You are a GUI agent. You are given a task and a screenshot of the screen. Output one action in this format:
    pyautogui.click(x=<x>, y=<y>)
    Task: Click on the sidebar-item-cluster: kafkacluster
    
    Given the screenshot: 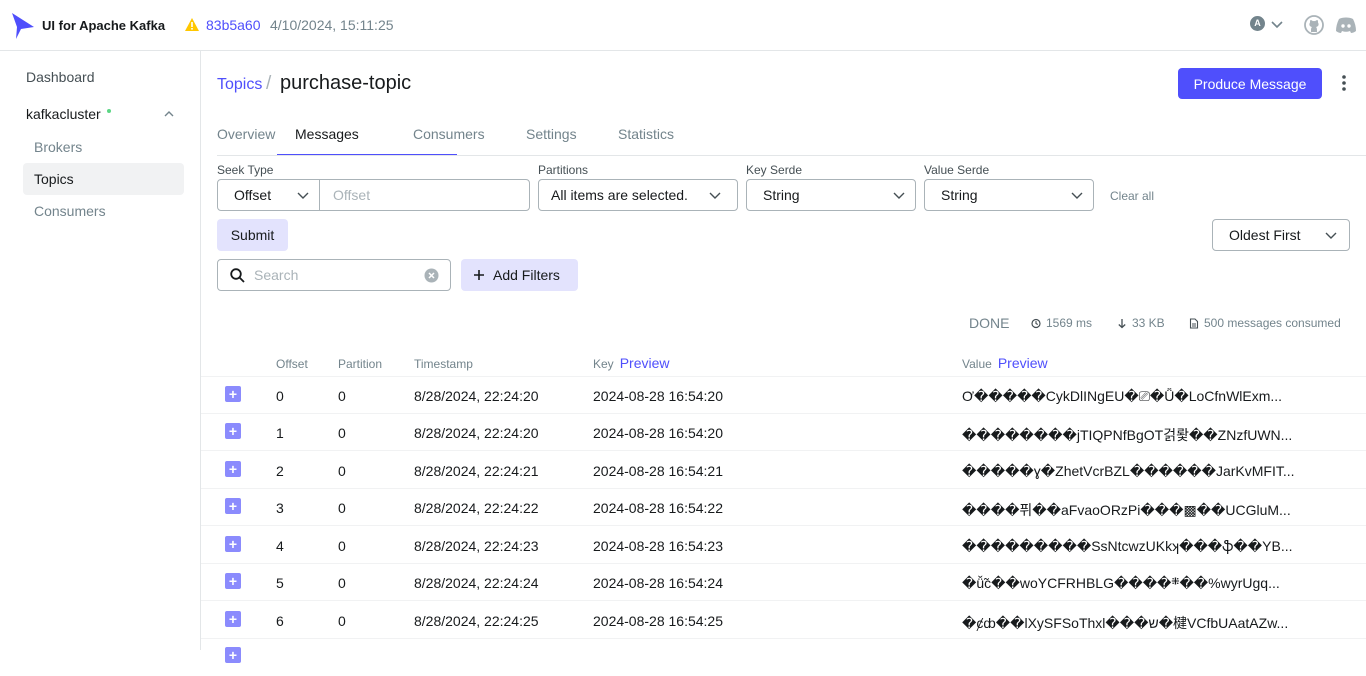 What is the action you would take?
    pyautogui.click(x=68, y=114)
    